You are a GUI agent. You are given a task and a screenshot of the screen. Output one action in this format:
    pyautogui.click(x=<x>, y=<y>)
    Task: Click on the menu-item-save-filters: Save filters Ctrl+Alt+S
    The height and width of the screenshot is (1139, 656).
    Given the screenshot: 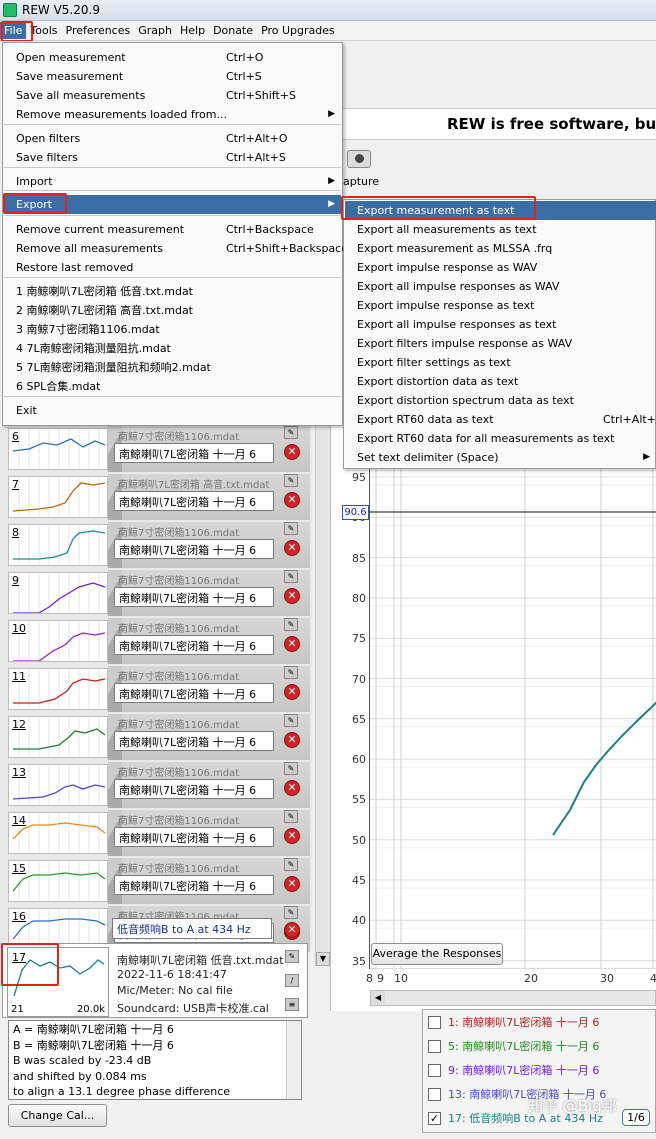 What is the action you would take?
    pyautogui.click(x=172, y=157)
    